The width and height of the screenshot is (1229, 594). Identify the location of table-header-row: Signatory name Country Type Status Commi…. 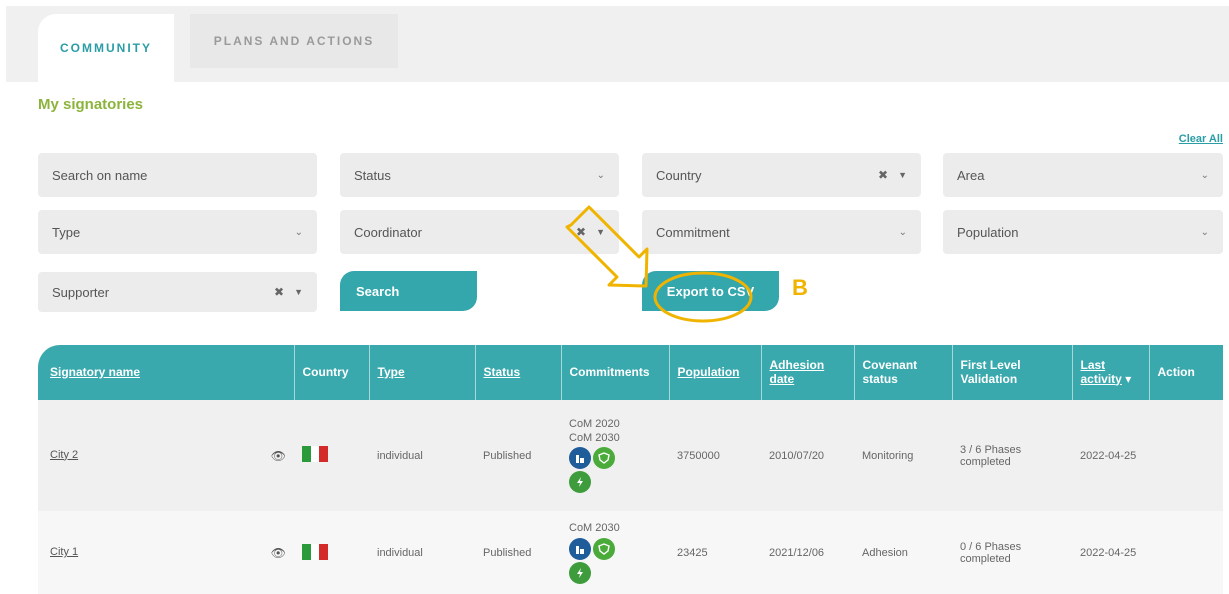
(630, 372).